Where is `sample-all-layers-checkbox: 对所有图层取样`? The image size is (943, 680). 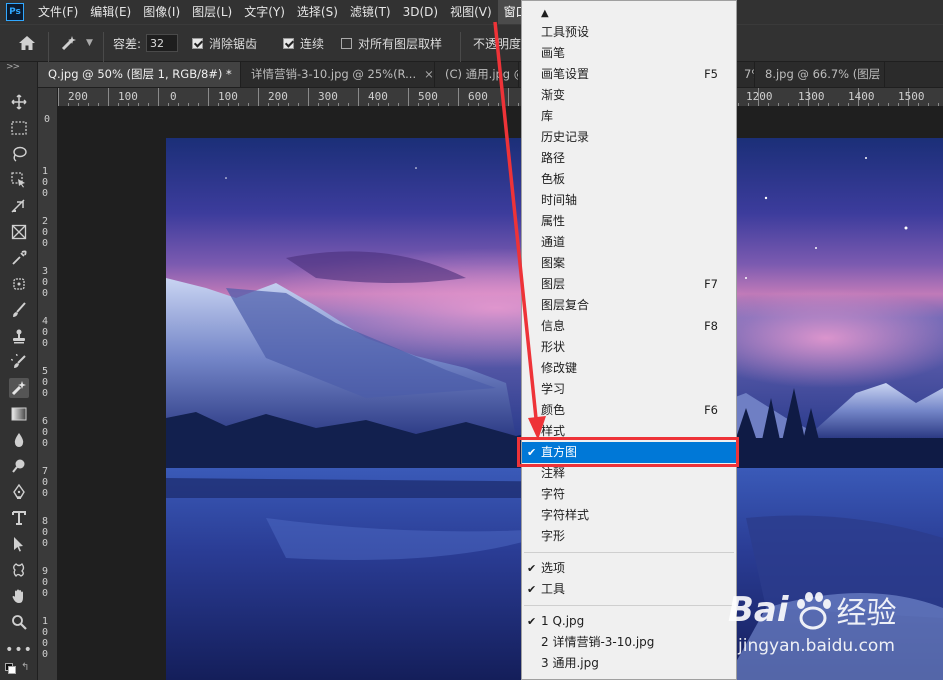 sample-all-layers-checkbox: 对所有图层取样 is located at coordinates (391, 43).